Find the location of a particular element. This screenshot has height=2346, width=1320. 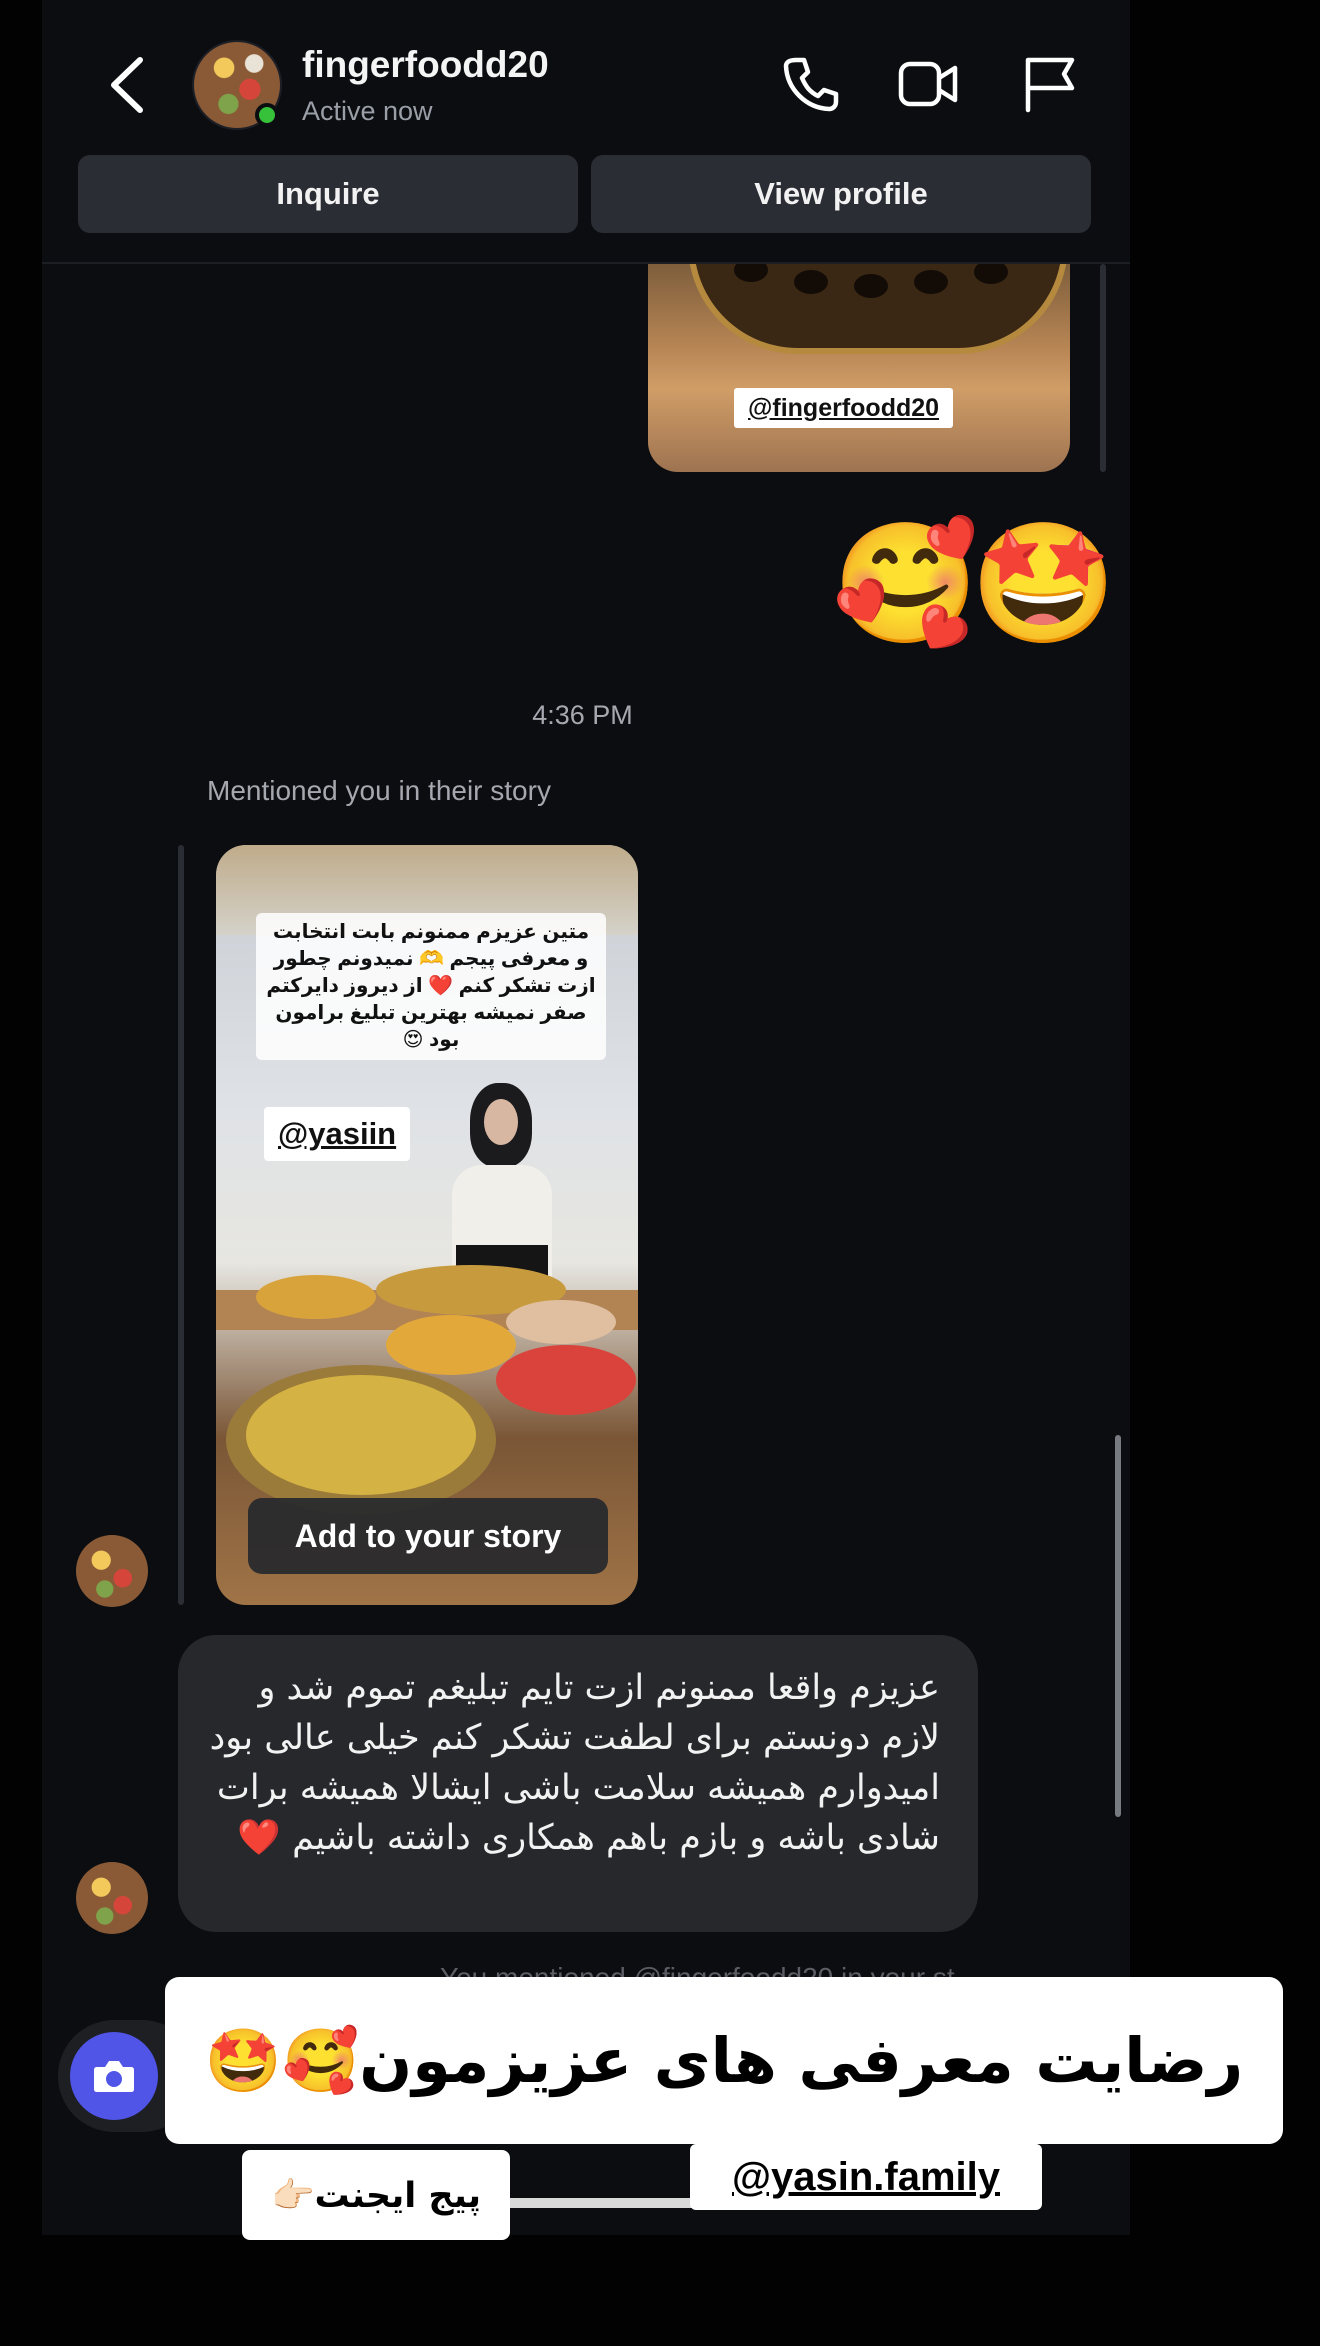

phone-icon is located at coordinates (811, 84).